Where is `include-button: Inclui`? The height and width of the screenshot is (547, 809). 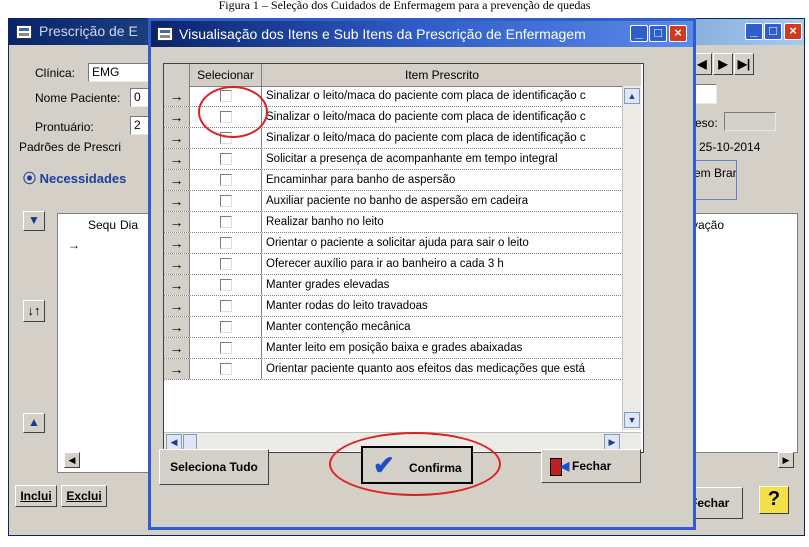 include-button: Inclui is located at coordinates (36, 496).